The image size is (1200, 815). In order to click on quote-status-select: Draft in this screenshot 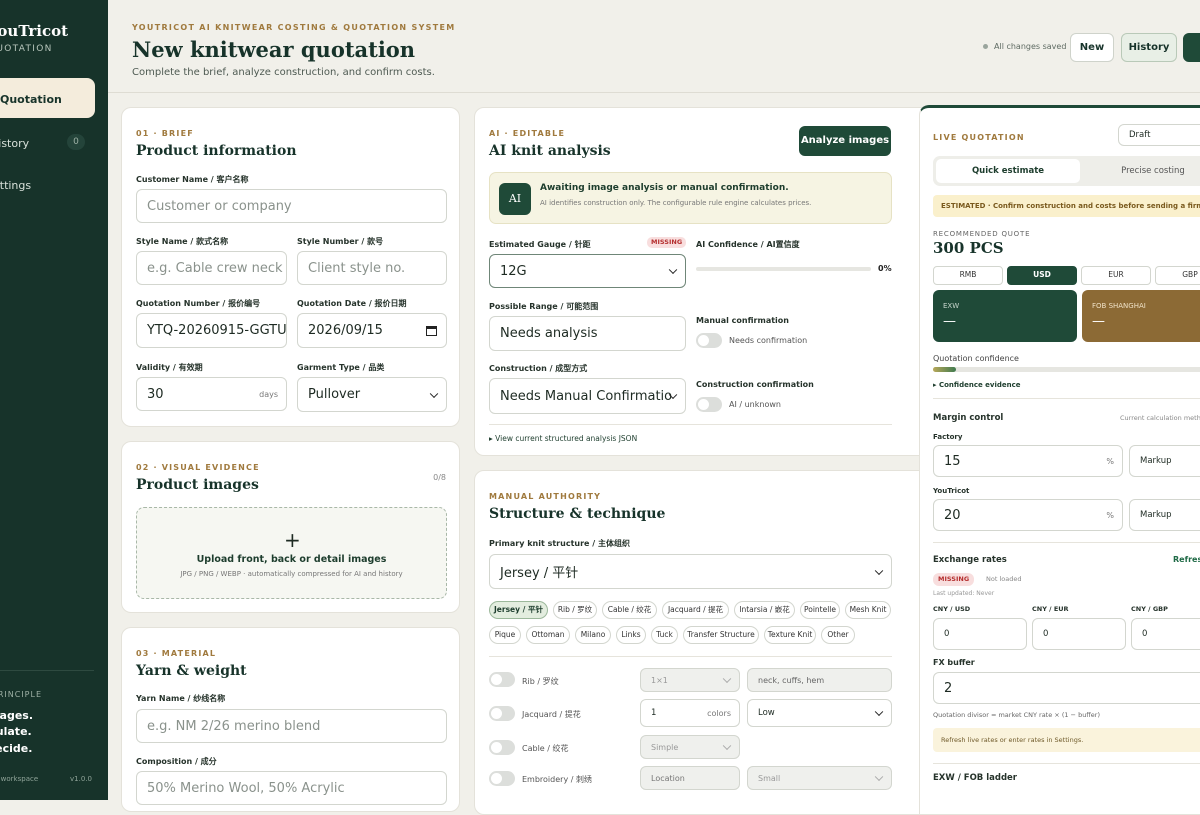, I will do `click(1159, 135)`.